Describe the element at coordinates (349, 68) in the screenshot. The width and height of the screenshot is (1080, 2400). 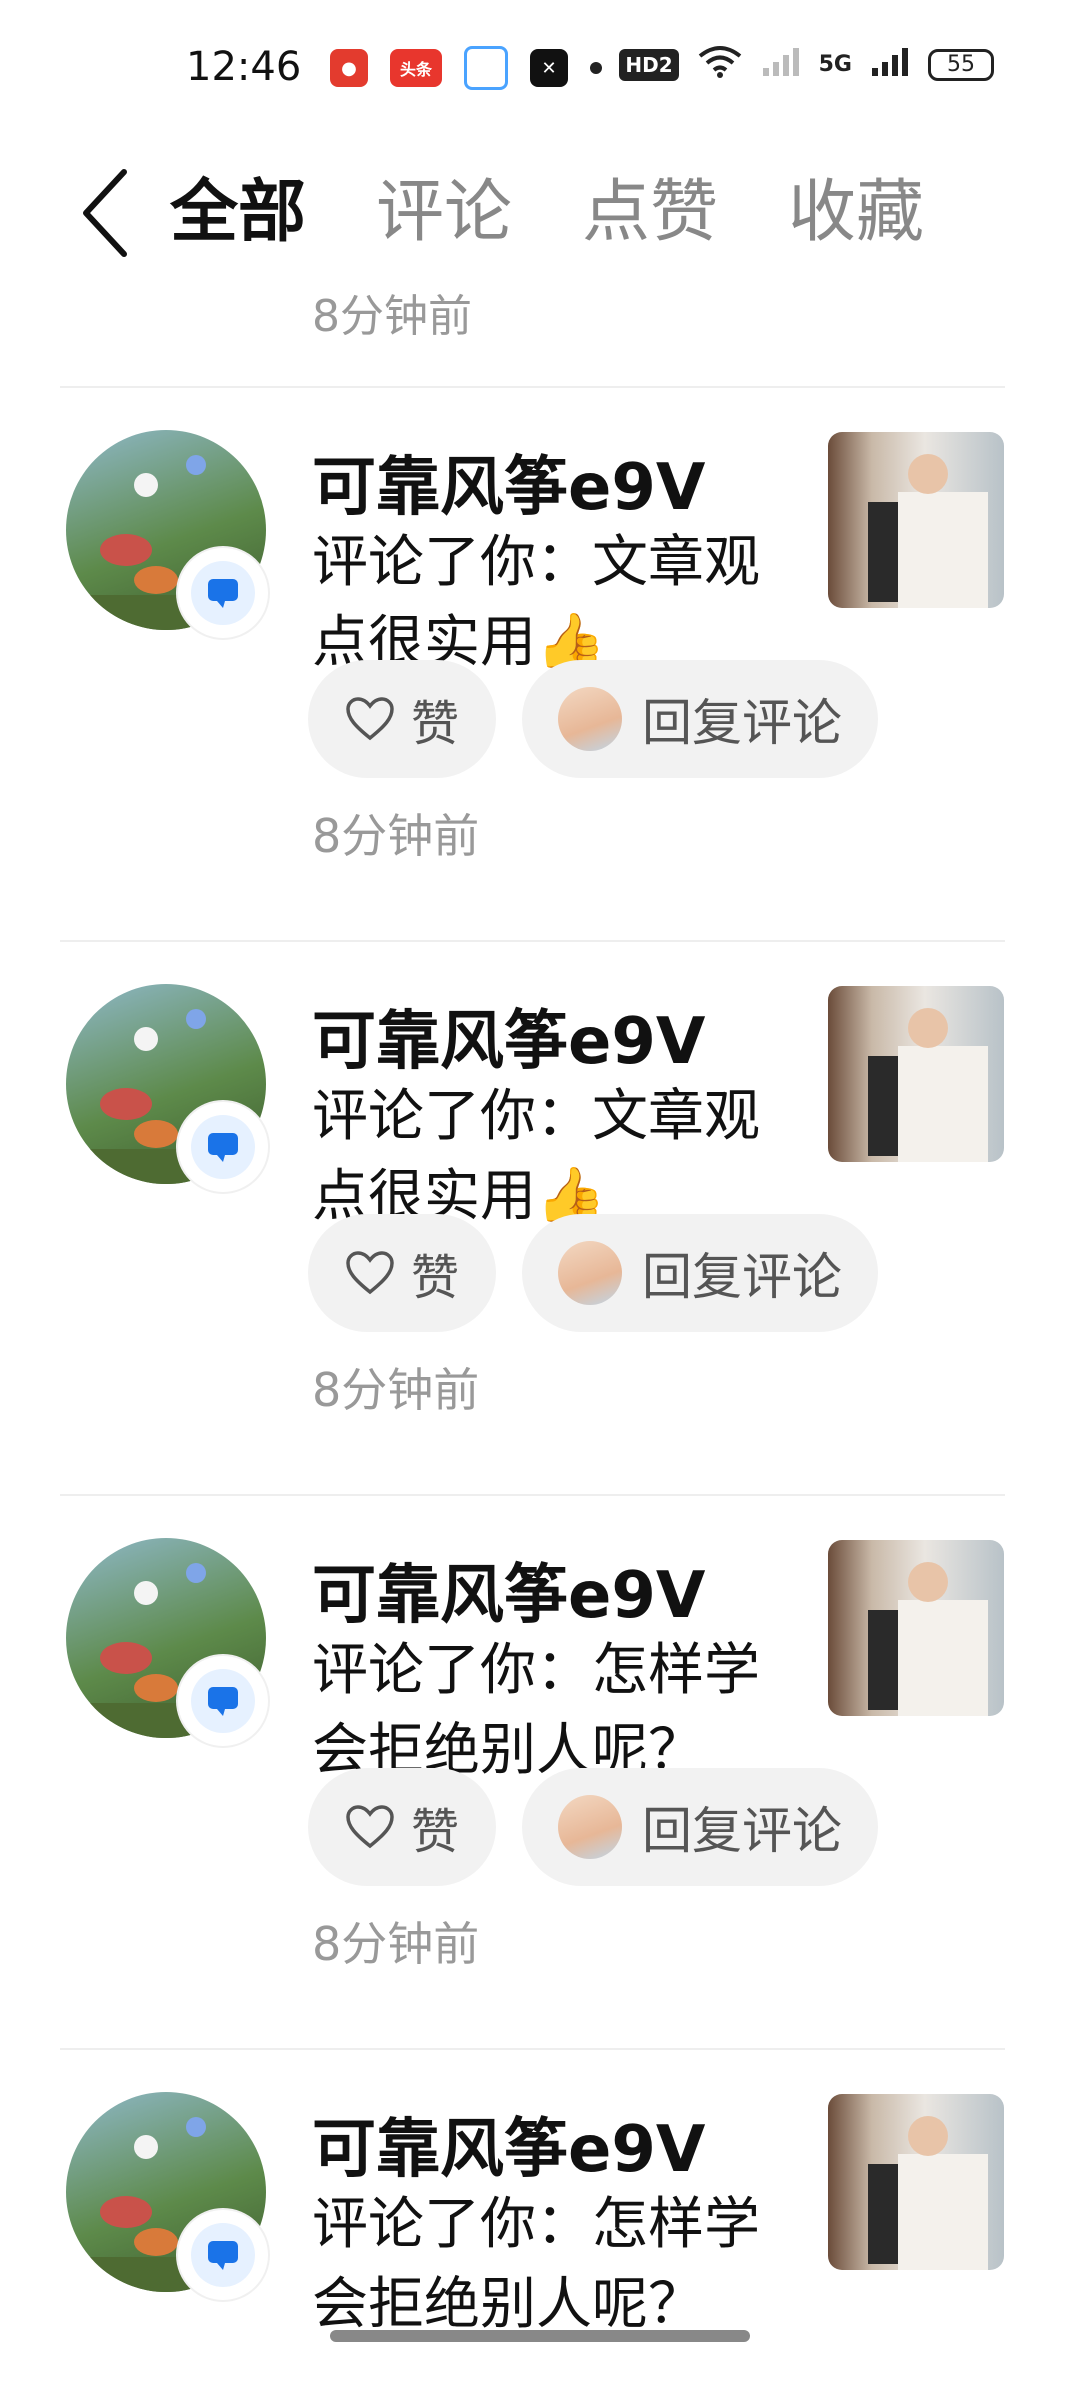
I see `weibo-icon: ●` at that location.